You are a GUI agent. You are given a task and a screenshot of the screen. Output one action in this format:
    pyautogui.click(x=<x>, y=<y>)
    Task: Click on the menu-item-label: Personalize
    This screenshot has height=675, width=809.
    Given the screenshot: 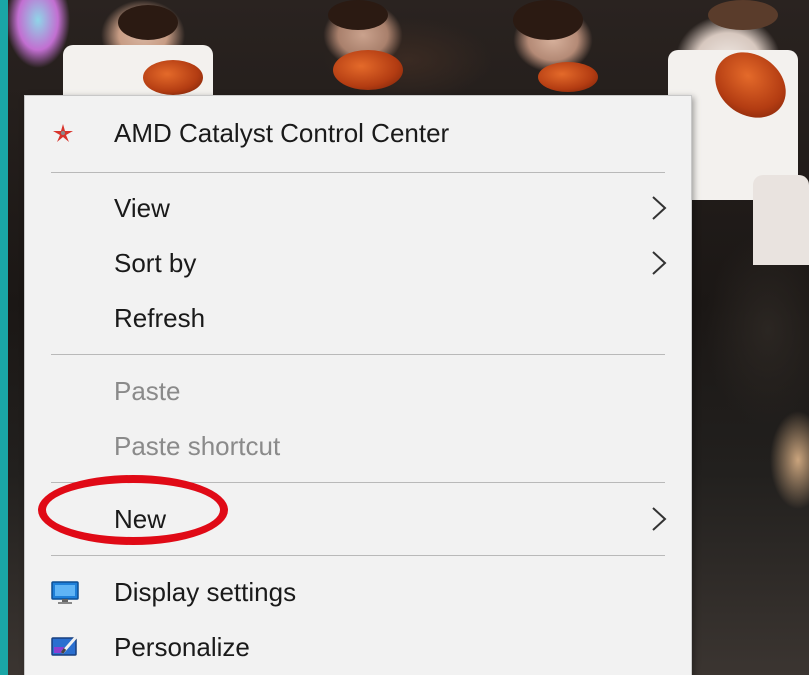 What is the action you would take?
    pyautogui.click(x=182, y=646)
    